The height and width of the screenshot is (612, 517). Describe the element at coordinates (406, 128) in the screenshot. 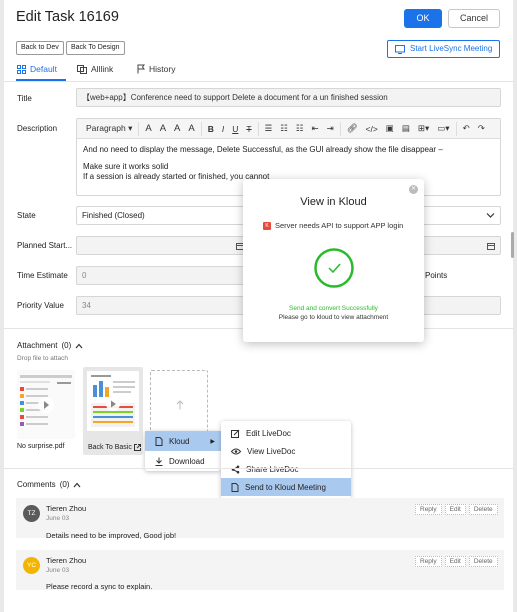

I see `media-icon: ▤` at that location.